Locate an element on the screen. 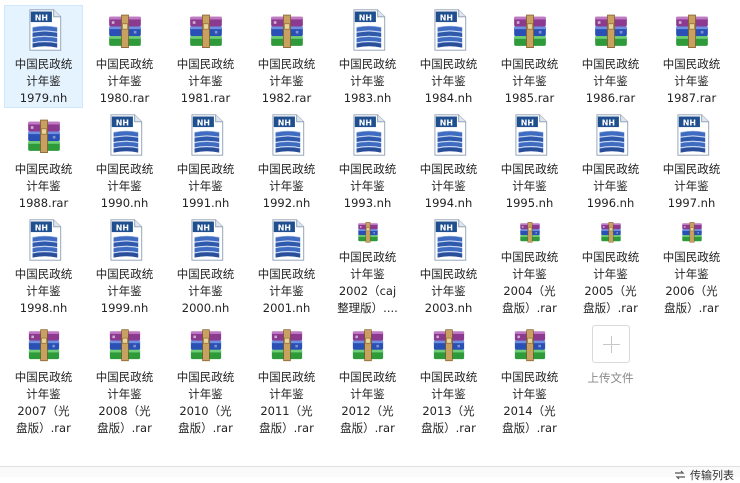 Image resolution: width=740 pixels, height=483 pixels. file-name: 中国民政统 计年鉴 2000.nh is located at coordinates (205, 291).